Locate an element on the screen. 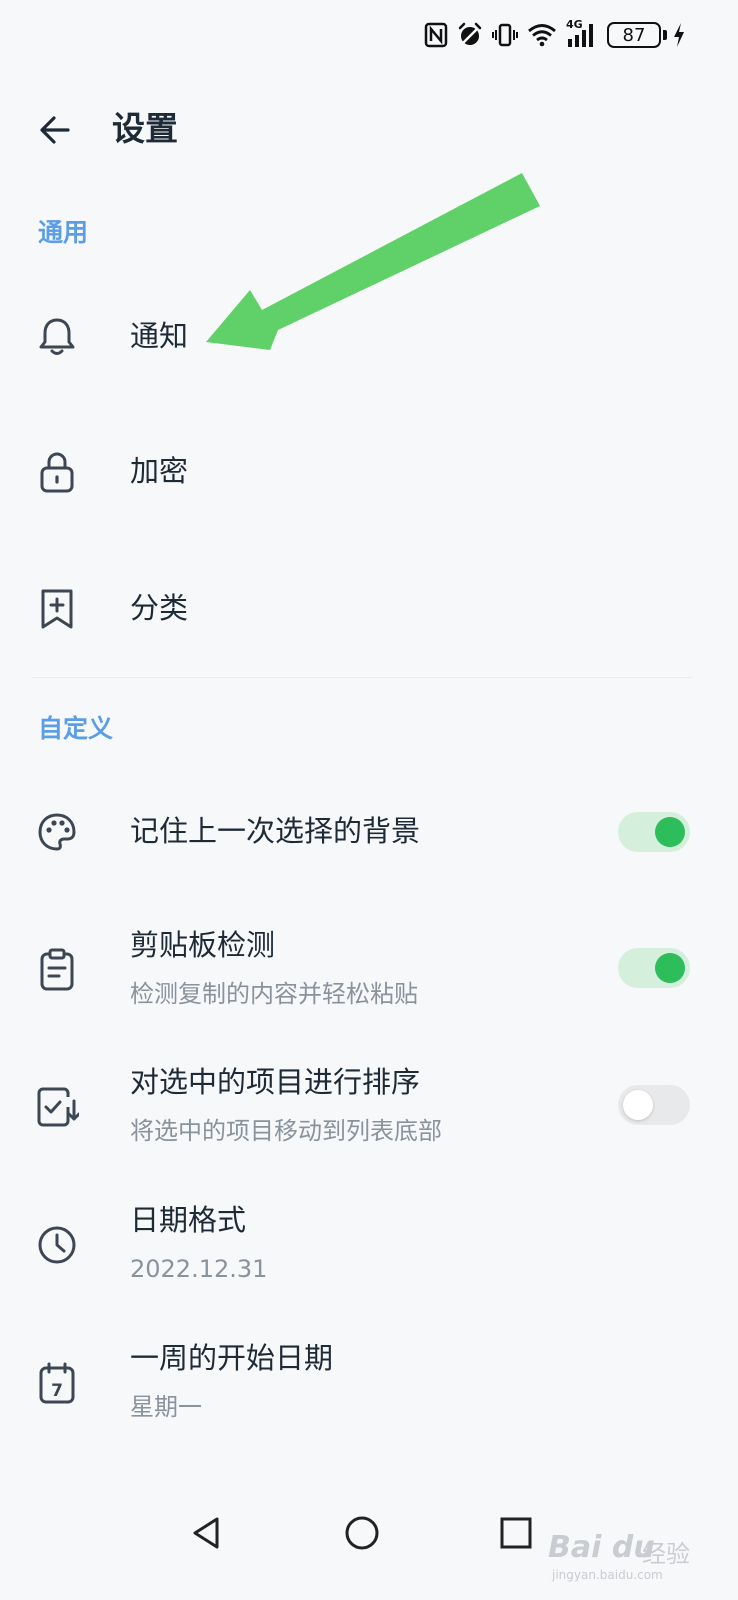 The height and width of the screenshot is (1600, 738). arrow-left-icon is located at coordinates (55, 130).